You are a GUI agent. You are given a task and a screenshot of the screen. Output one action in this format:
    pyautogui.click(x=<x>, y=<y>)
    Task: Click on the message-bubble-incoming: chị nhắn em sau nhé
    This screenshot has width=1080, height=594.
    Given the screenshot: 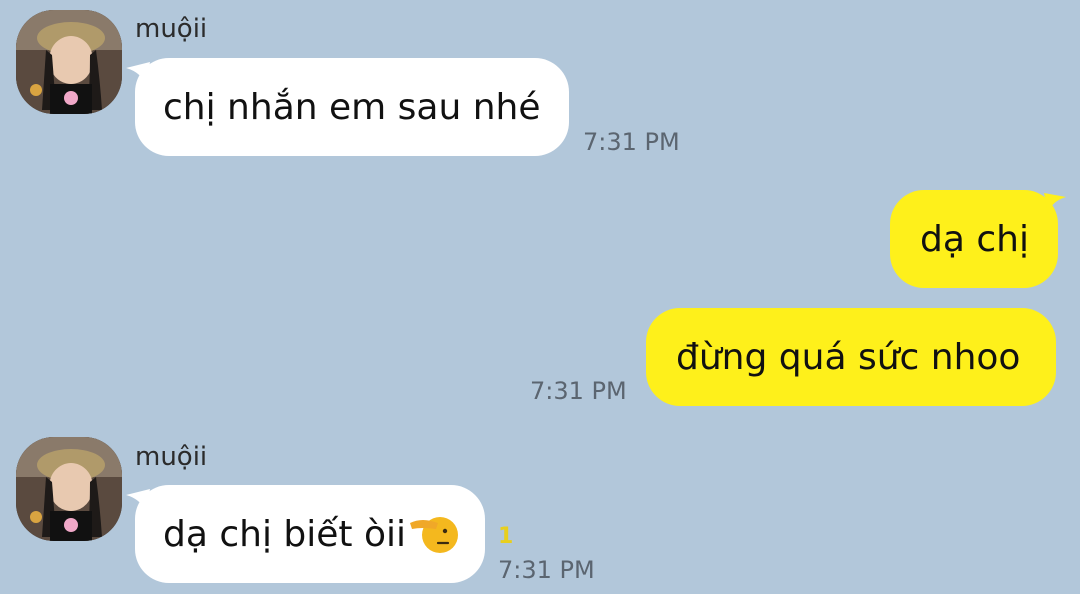 What is the action you would take?
    pyautogui.click(x=352, y=107)
    